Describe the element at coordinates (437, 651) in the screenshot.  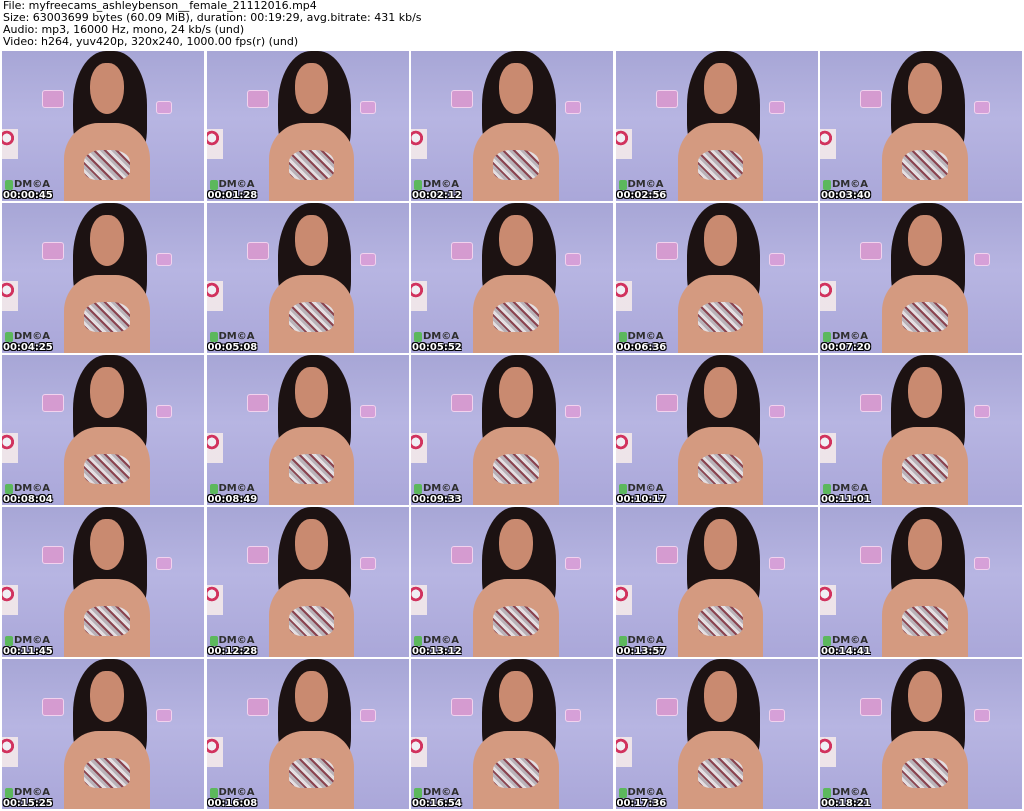
I see `thumbnail-timestamp: 00:13:12` at that location.